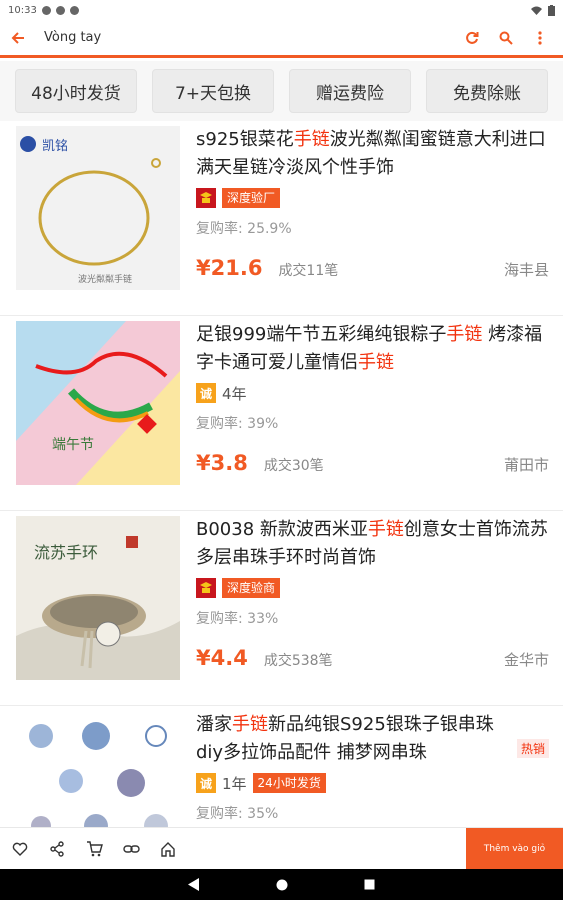 The image size is (563, 900). What do you see at coordinates (536, 10) in the screenshot?
I see `wifi-icon` at bounding box center [536, 10].